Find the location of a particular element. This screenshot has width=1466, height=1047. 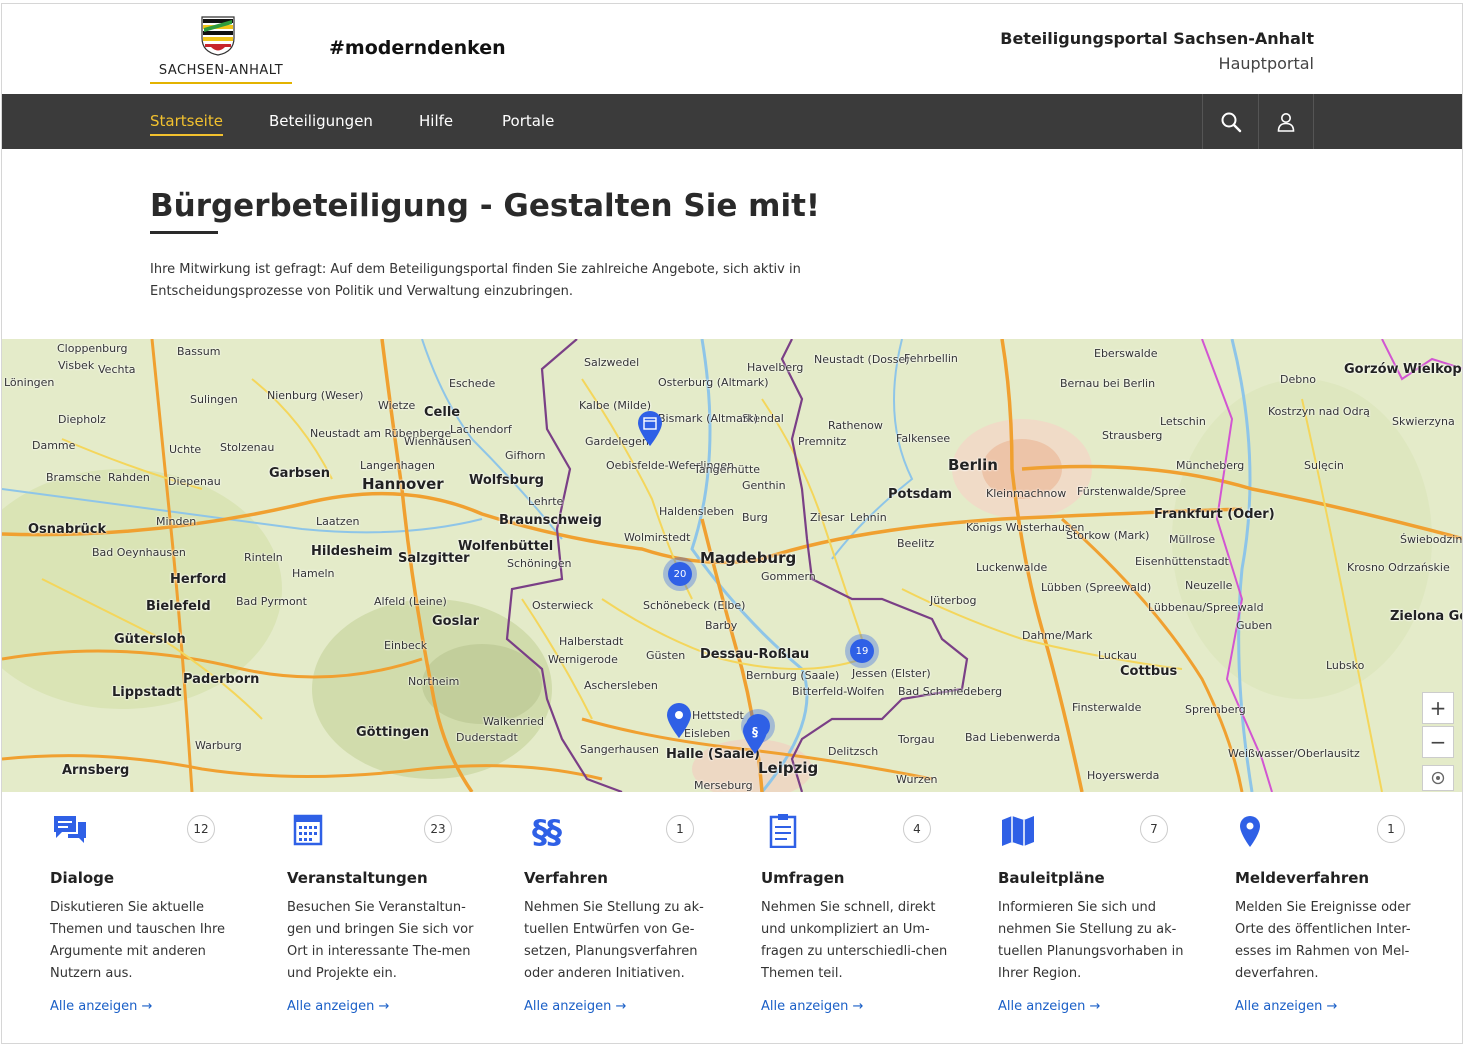

city-label: Cottbus is located at coordinates (1149, 671).